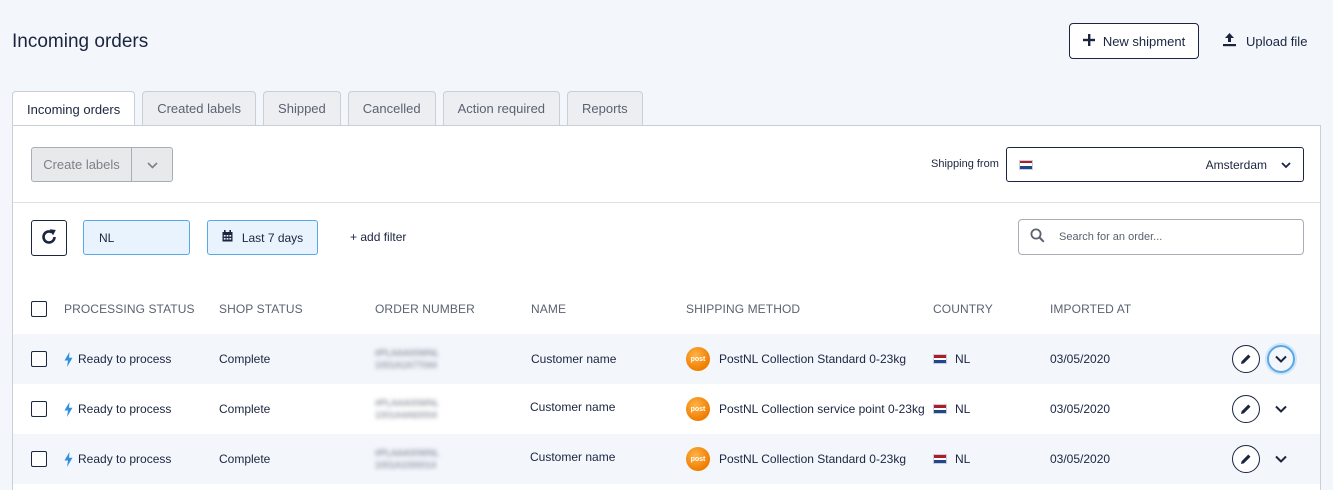 This screenshot has width=1333, height=490. What do you see at coordinates (1144, 41) in the screenshot?
I see `new-shipment-label: New shipment` at bounding box center [1144, 41].